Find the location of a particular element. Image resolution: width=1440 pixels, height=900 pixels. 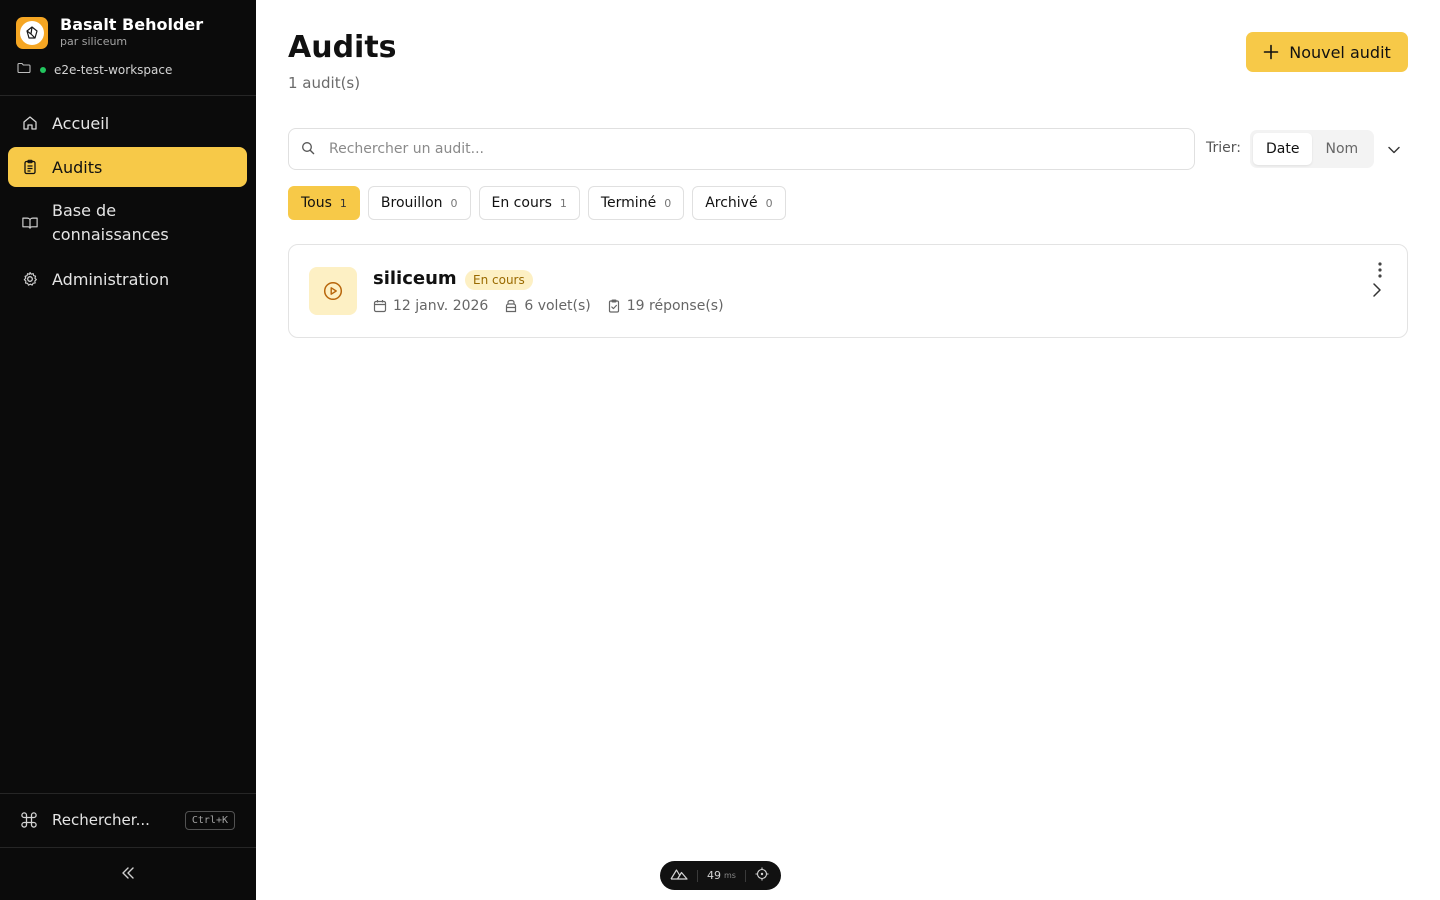

app-name: Basalt Beholder is located at coordinates (132, 24).